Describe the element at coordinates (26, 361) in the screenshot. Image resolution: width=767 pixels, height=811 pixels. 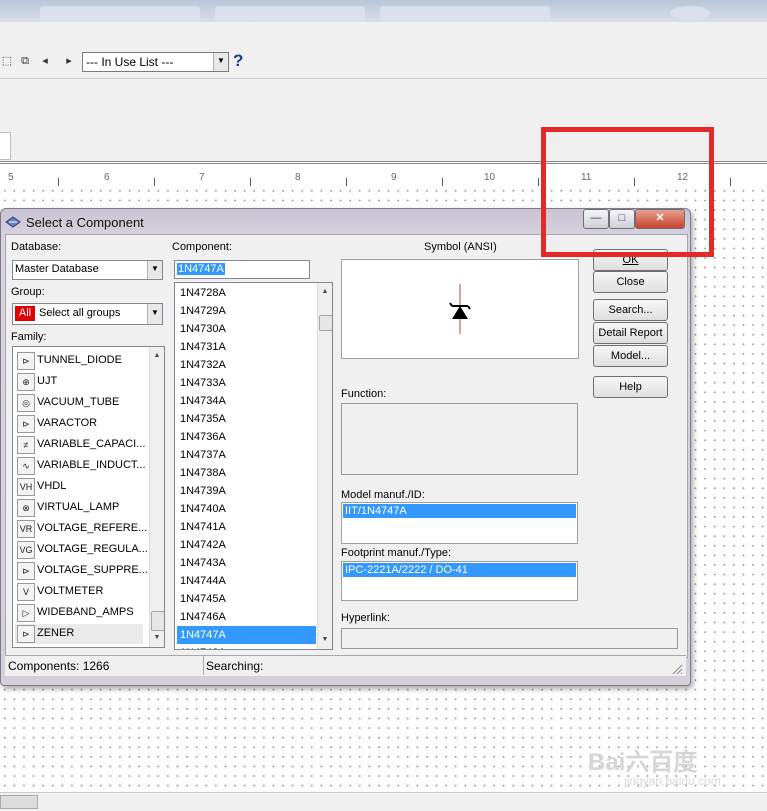
I see `tunnel-diode-icon: ⊳` at that location.